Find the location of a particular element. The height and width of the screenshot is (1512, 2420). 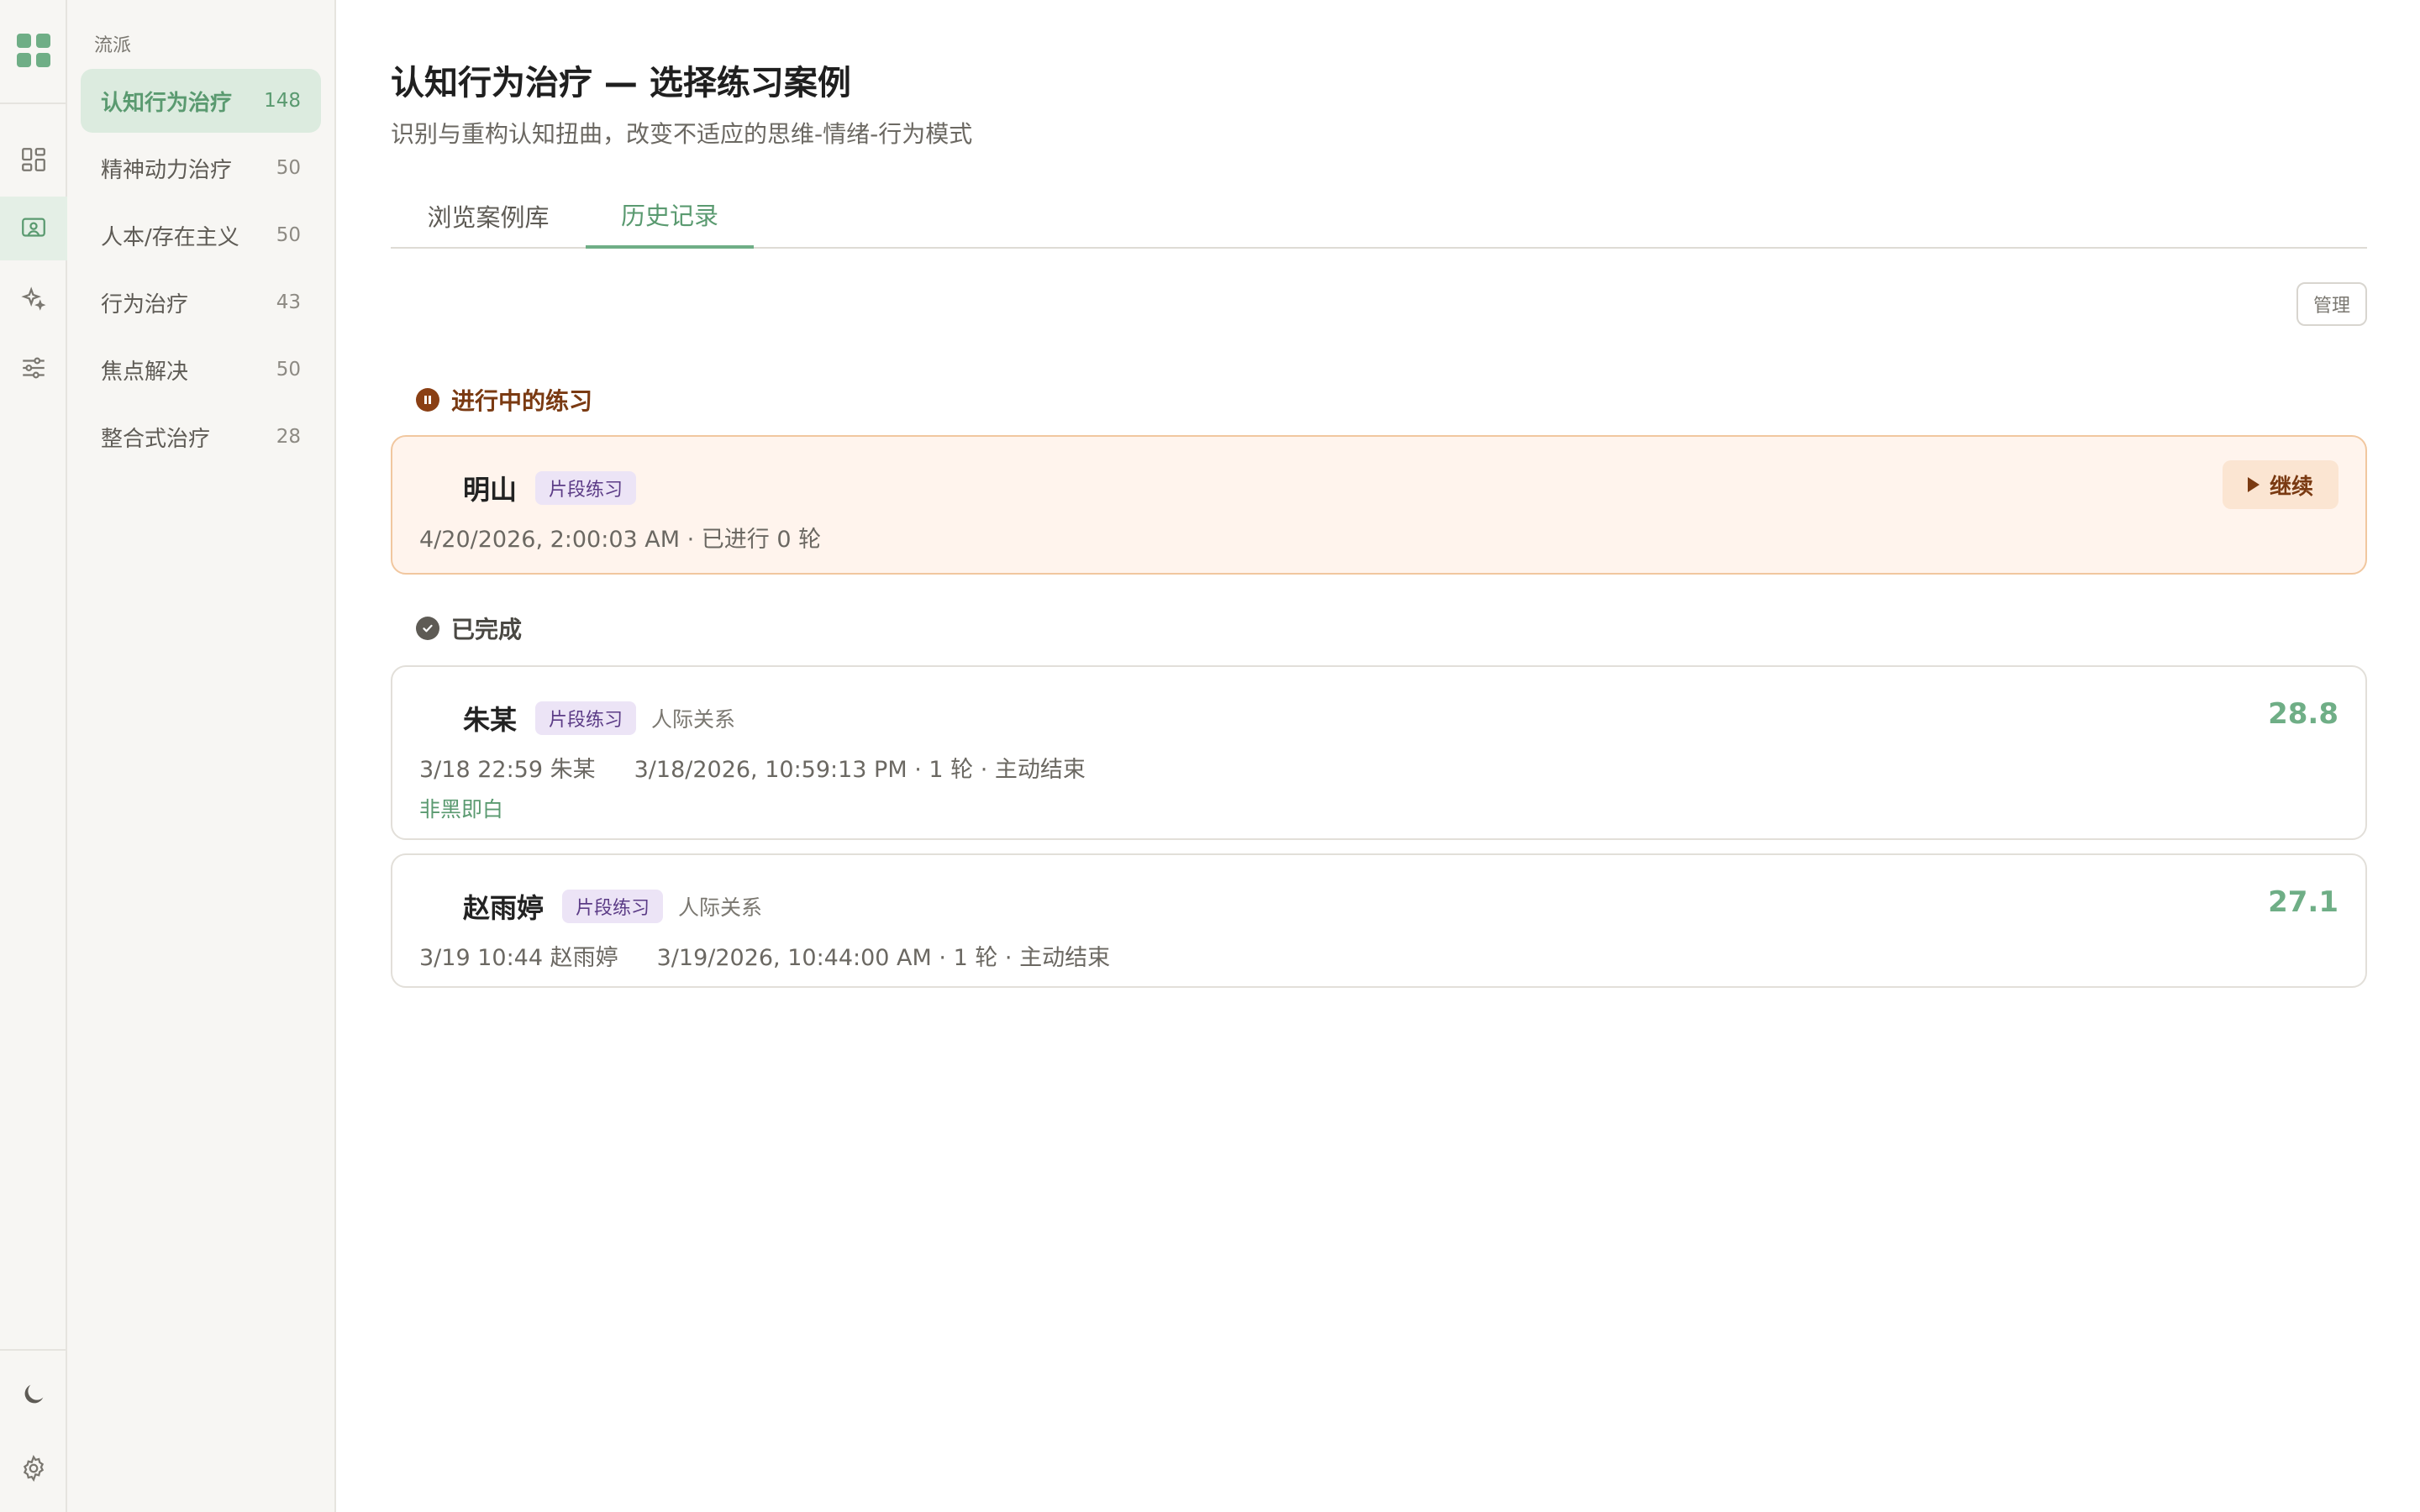

session-title: 3/19 10:44 赵雨婷 is located at coordinates (518, 958).